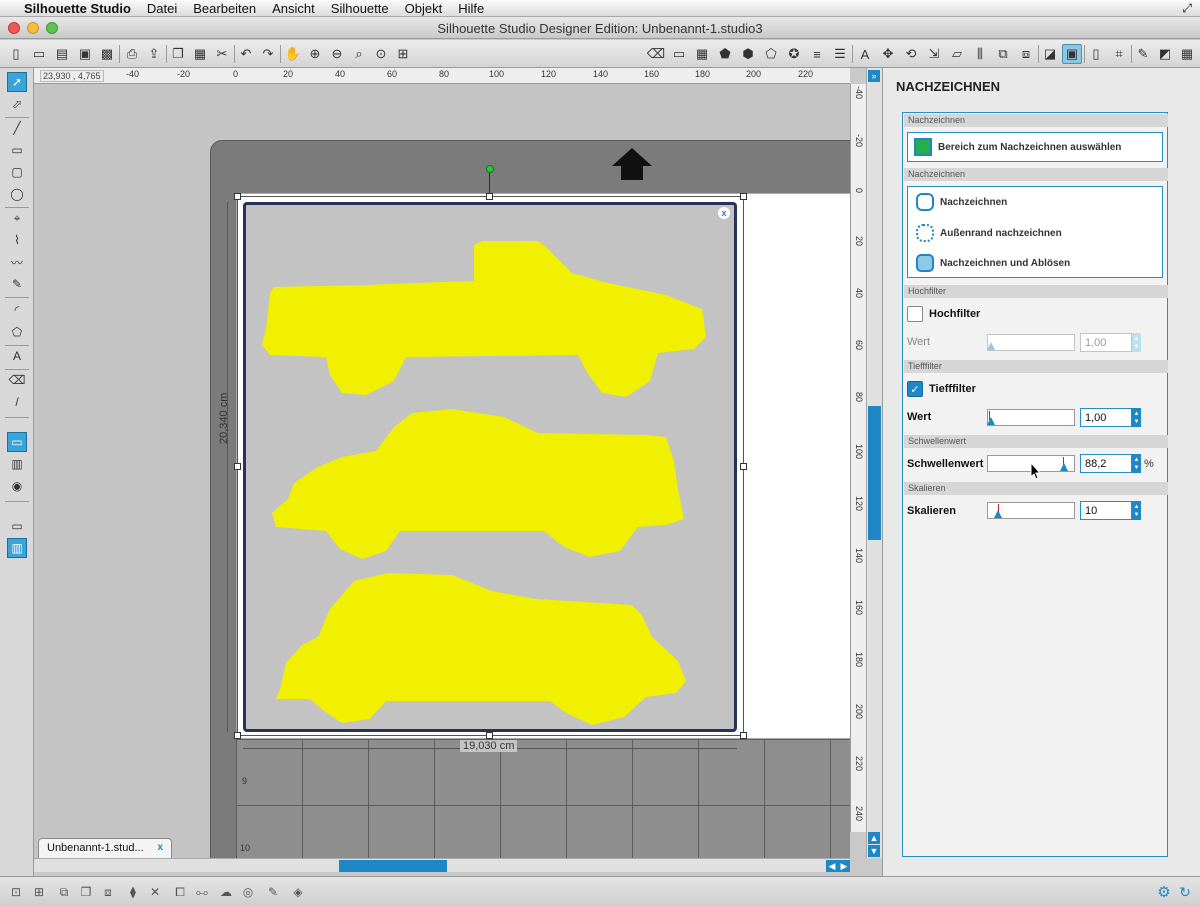  Describe the element at coordinates (934, 54) in the screenshot. I see `scale-icon: ⇲` at that location.